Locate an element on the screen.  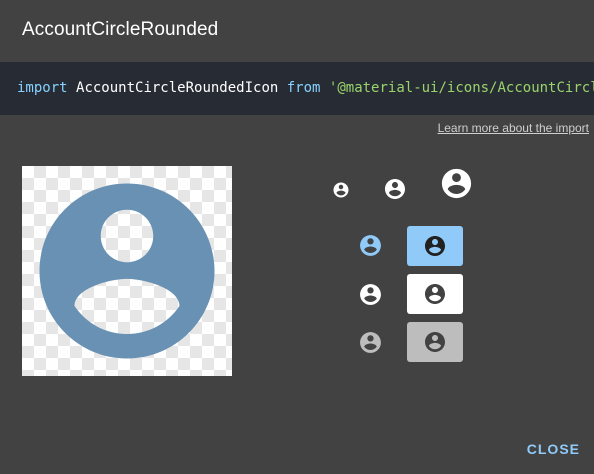
dialog-title: AccountCircleRounded is located at coordinates (120, 29).